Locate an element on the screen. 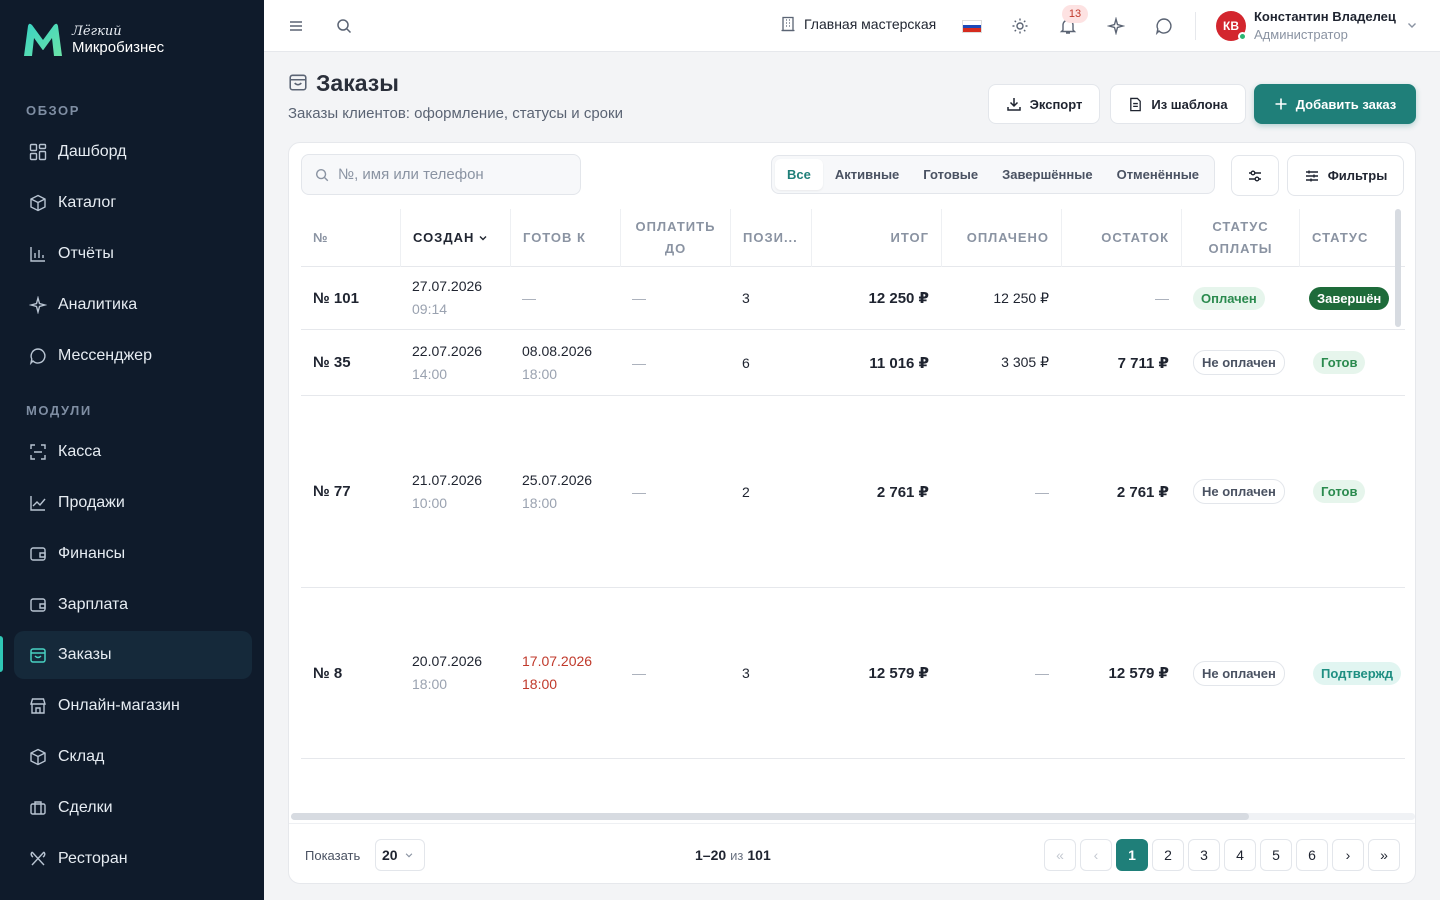 The image size is (1440, 900). total-amount: 2 761 ₽ is located at coordinates (902, 492).